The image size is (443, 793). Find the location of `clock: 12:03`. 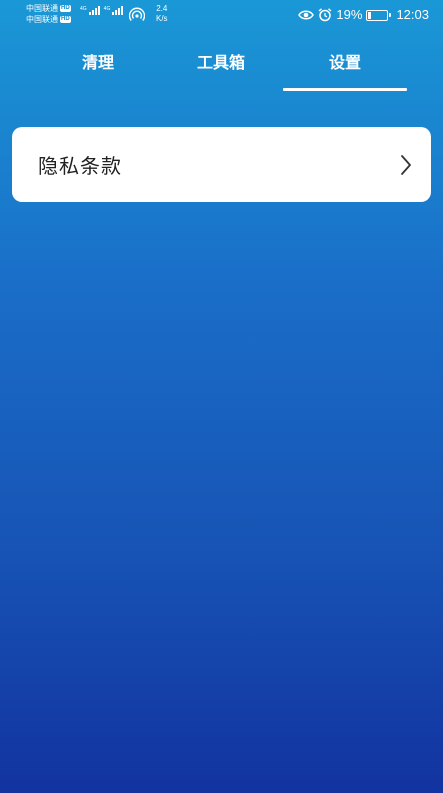

clock: 12:03 is located at coordinates (412, 14).